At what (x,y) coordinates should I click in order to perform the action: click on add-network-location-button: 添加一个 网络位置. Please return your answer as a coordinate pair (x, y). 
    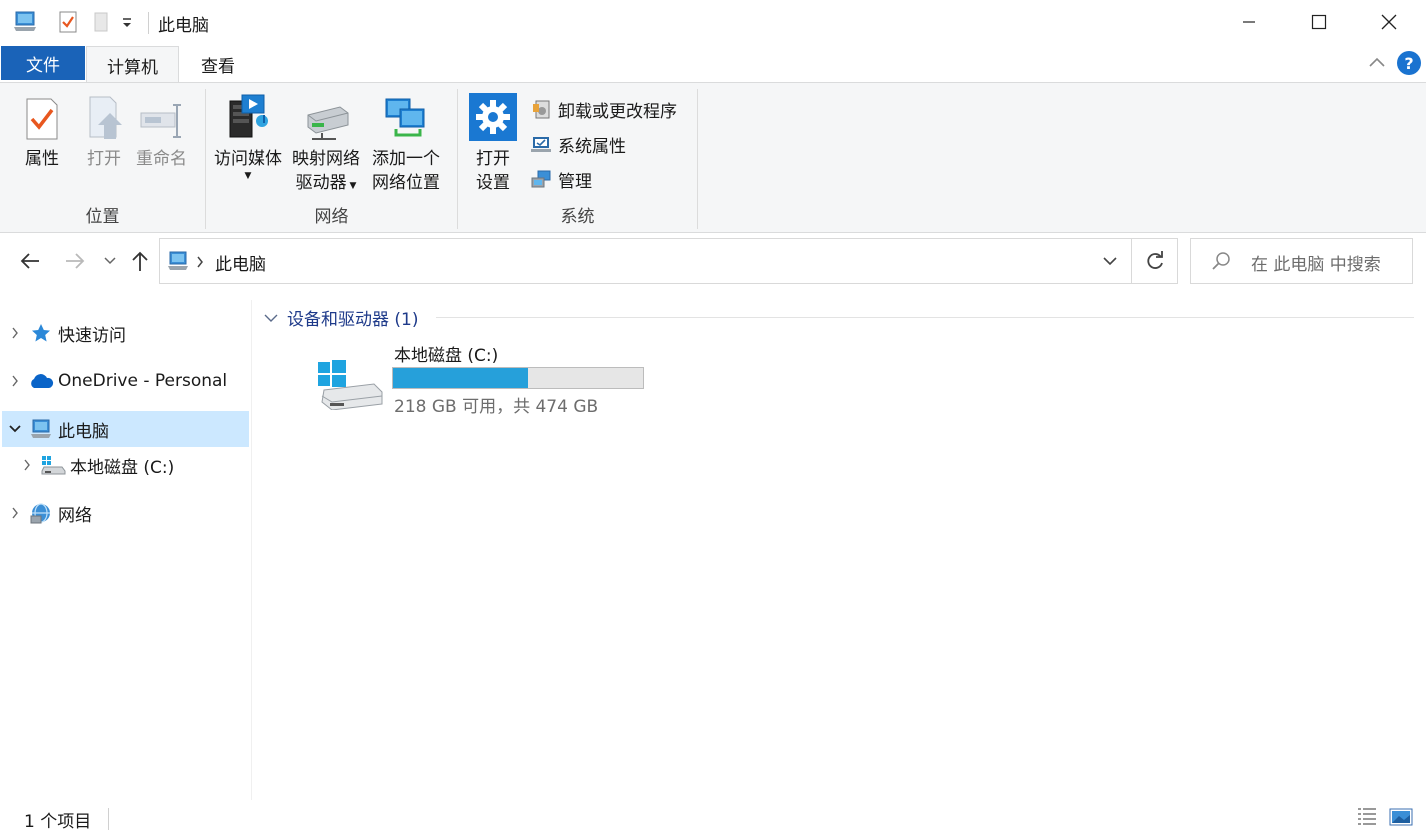
    Looking at the image, I should click on (406, 143).